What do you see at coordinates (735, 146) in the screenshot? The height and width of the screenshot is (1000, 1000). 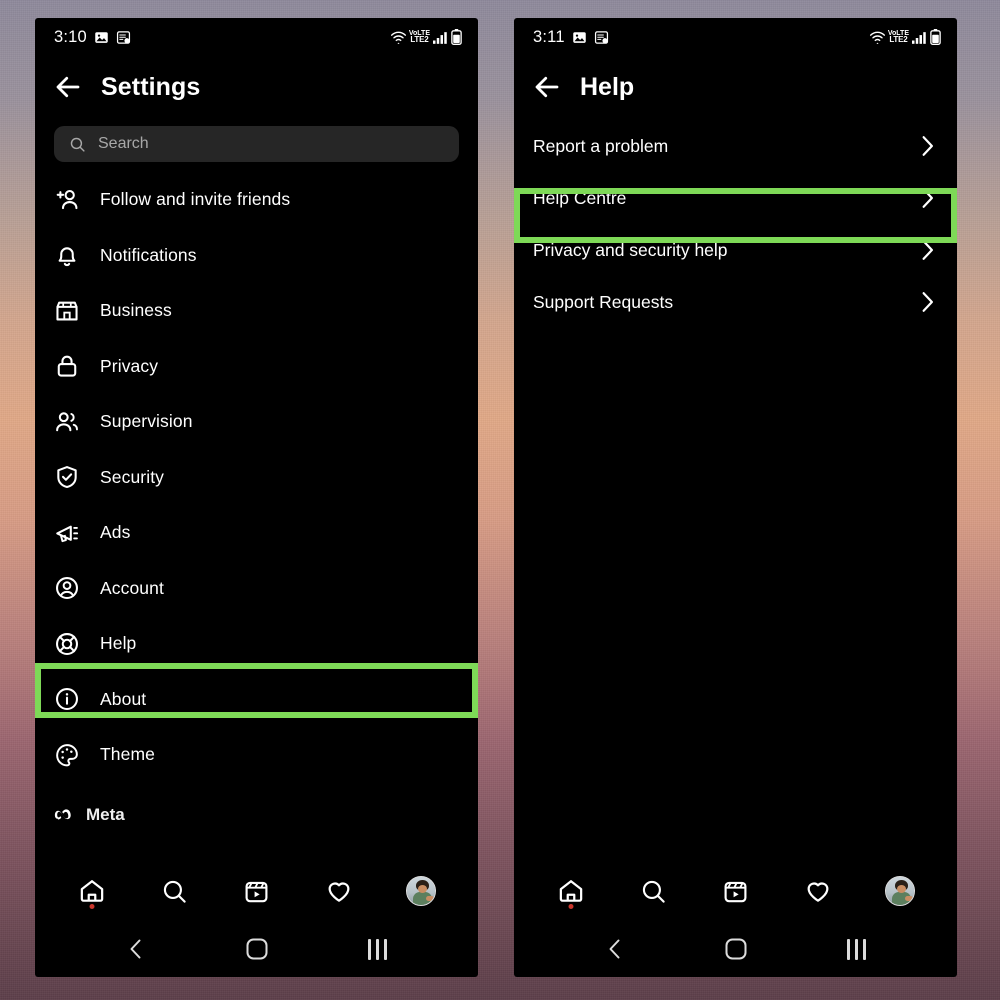 I see `help-item-report-a-problem: Report a problem` at bounding box center [735, 146].